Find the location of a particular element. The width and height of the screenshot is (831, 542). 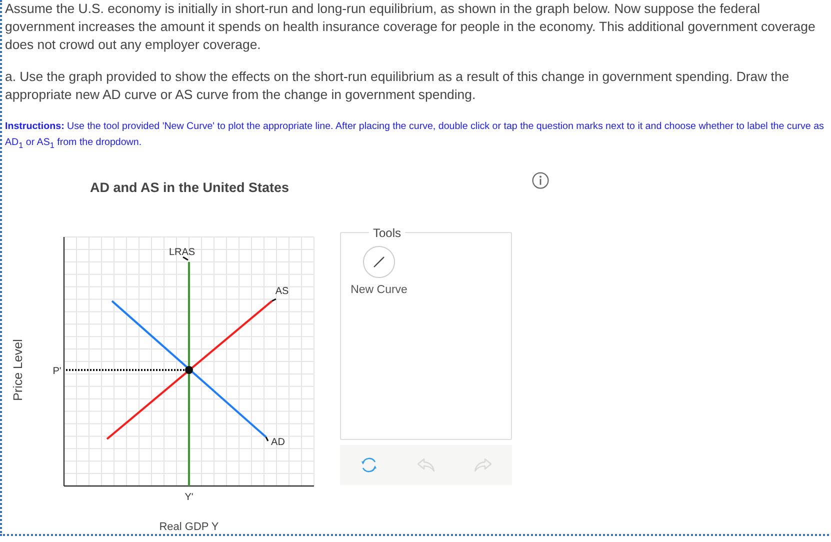

instructions-text: Instructions: Use the tool provided 'New Curve' to plot the appropriate line. After placing the curve, double click or tap the question marks next to it and choose whether to label the curve as AD$_{1}$ or AS$_{1}$ from the dropdown. is located at coordinates (415, 136).